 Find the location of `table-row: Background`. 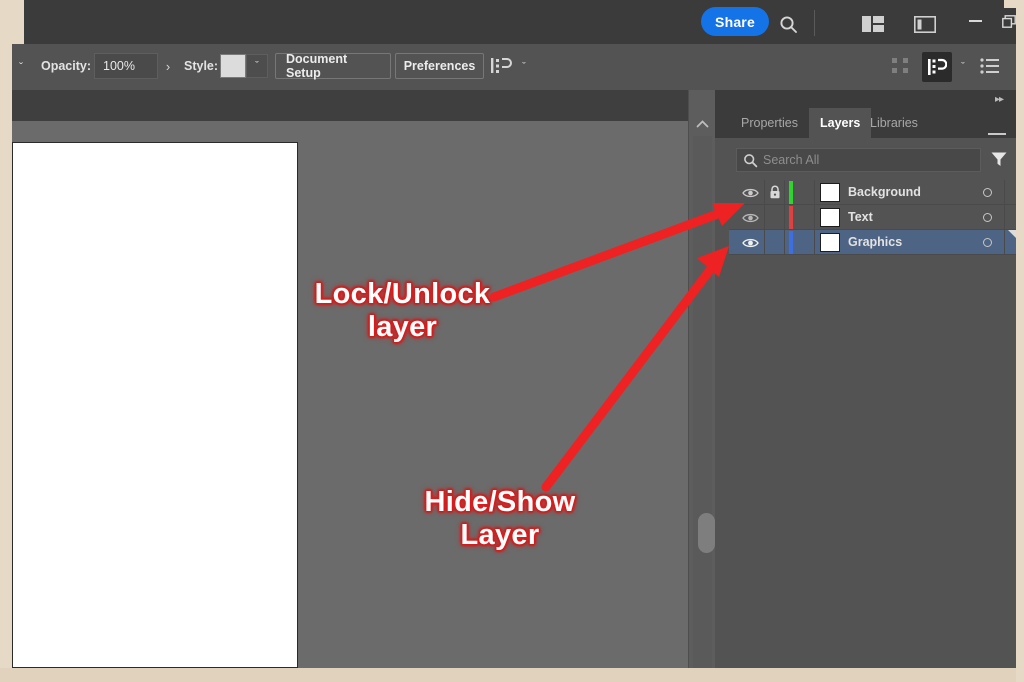

table-row: Background is located at coordinates (872, 192).